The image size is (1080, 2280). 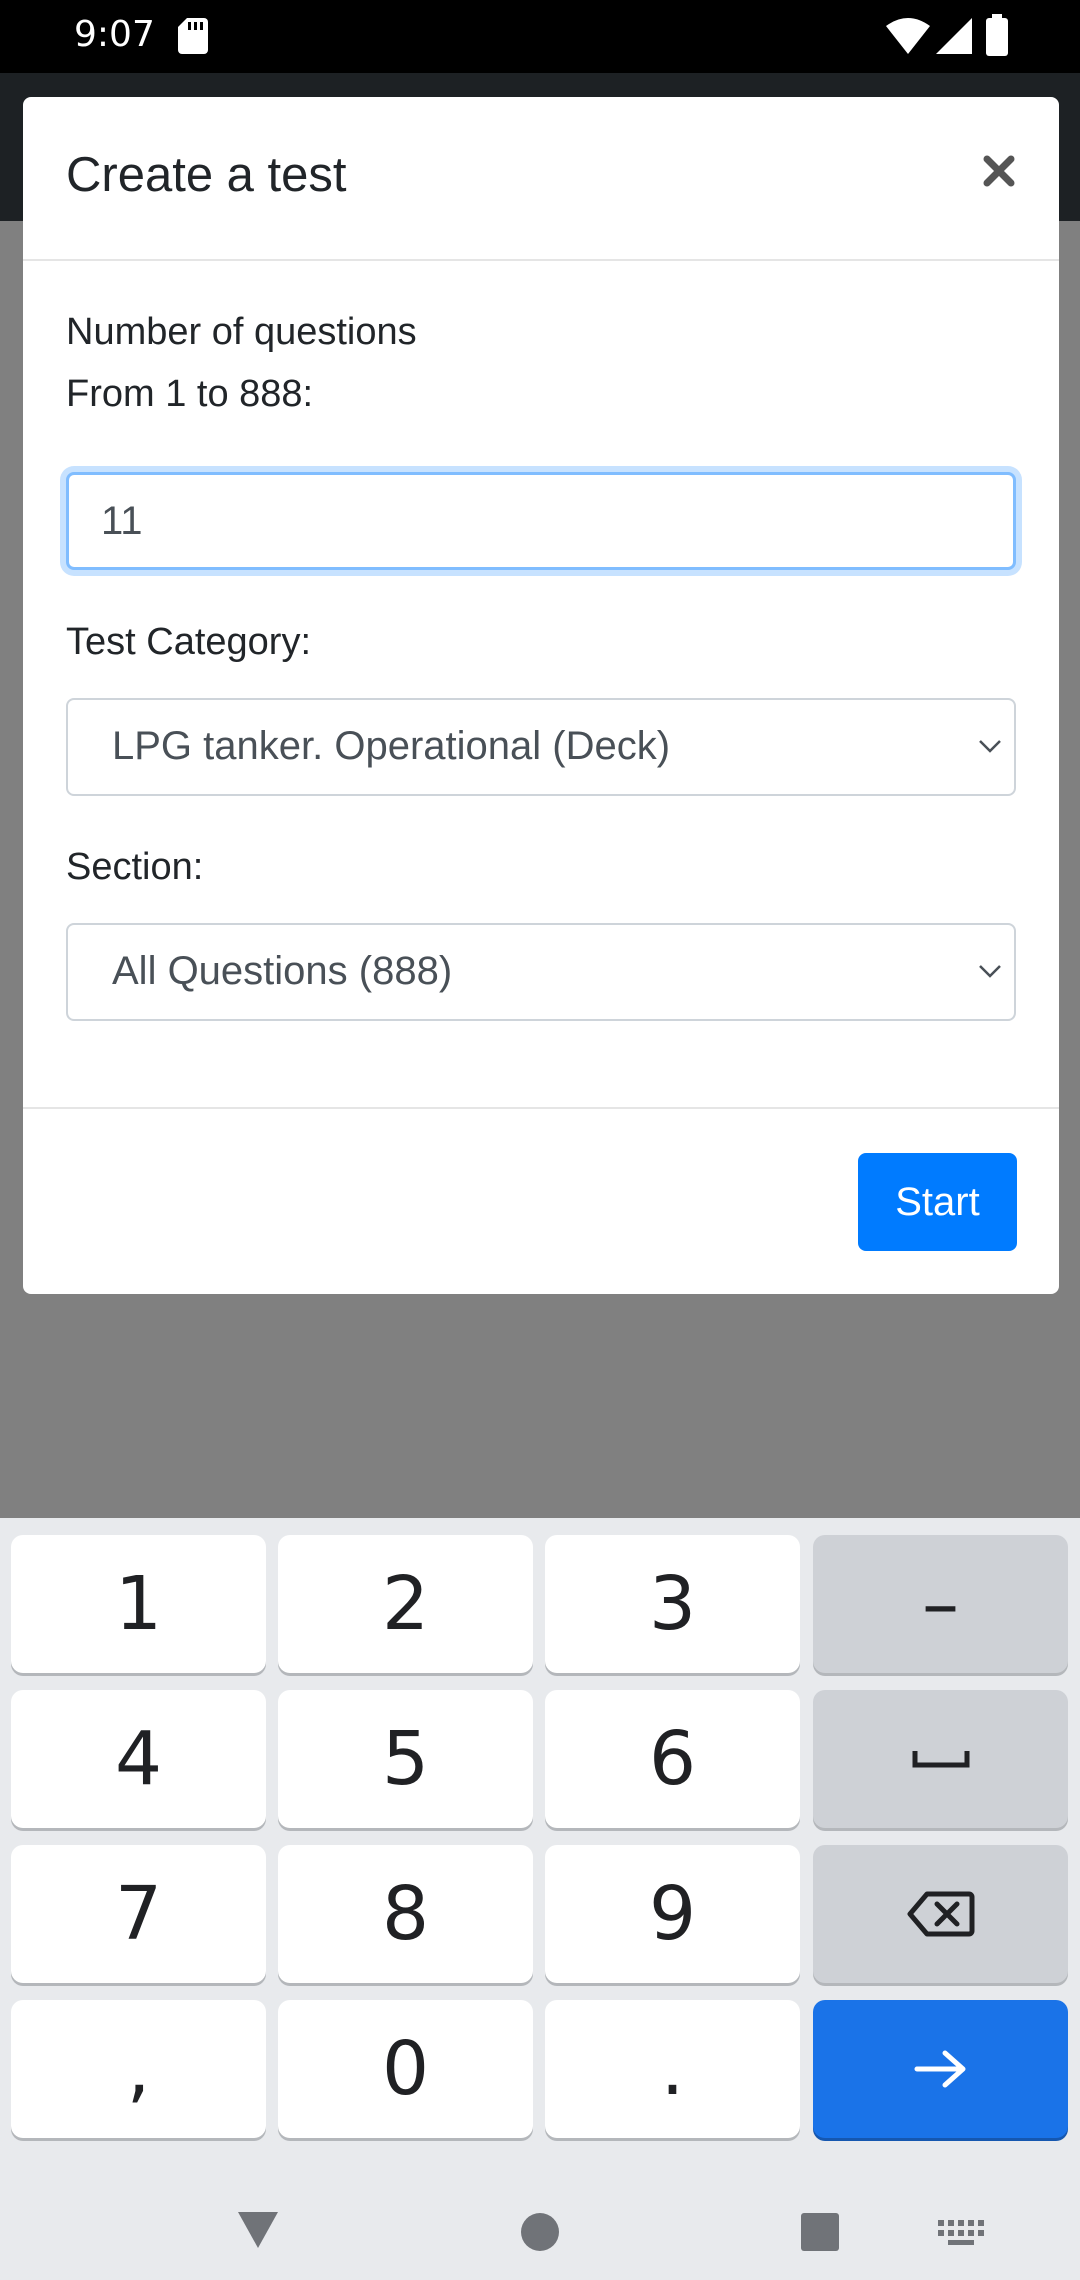 I want to click on status-time: 9:07, so click(x=114, y=34).